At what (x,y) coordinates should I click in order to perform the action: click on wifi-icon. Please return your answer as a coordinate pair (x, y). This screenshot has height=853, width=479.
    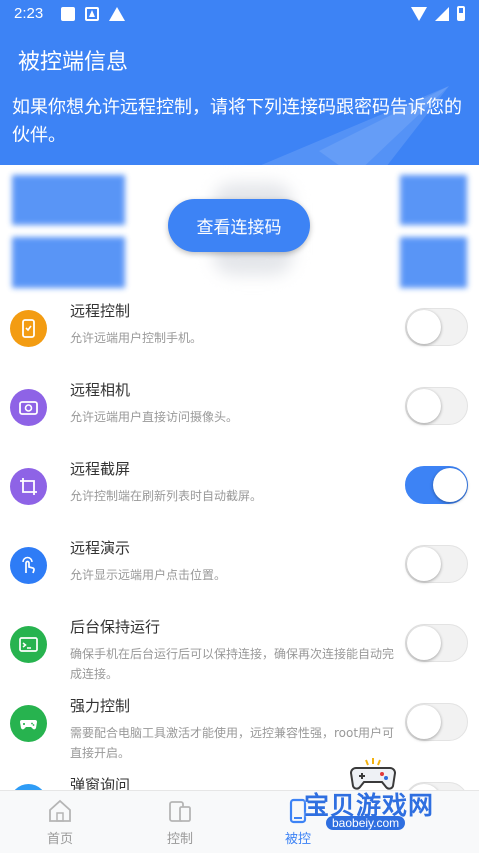
    Looking at the image, I should click on (419, 13).